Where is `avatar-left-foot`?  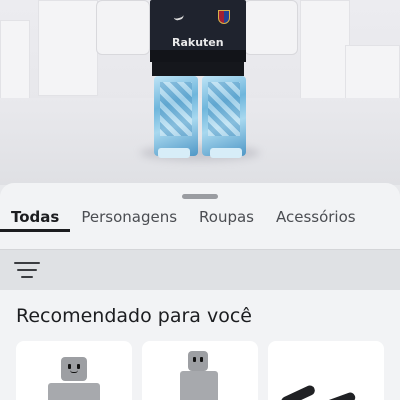
avatar-left-foot is located at coordinates (174, 153).